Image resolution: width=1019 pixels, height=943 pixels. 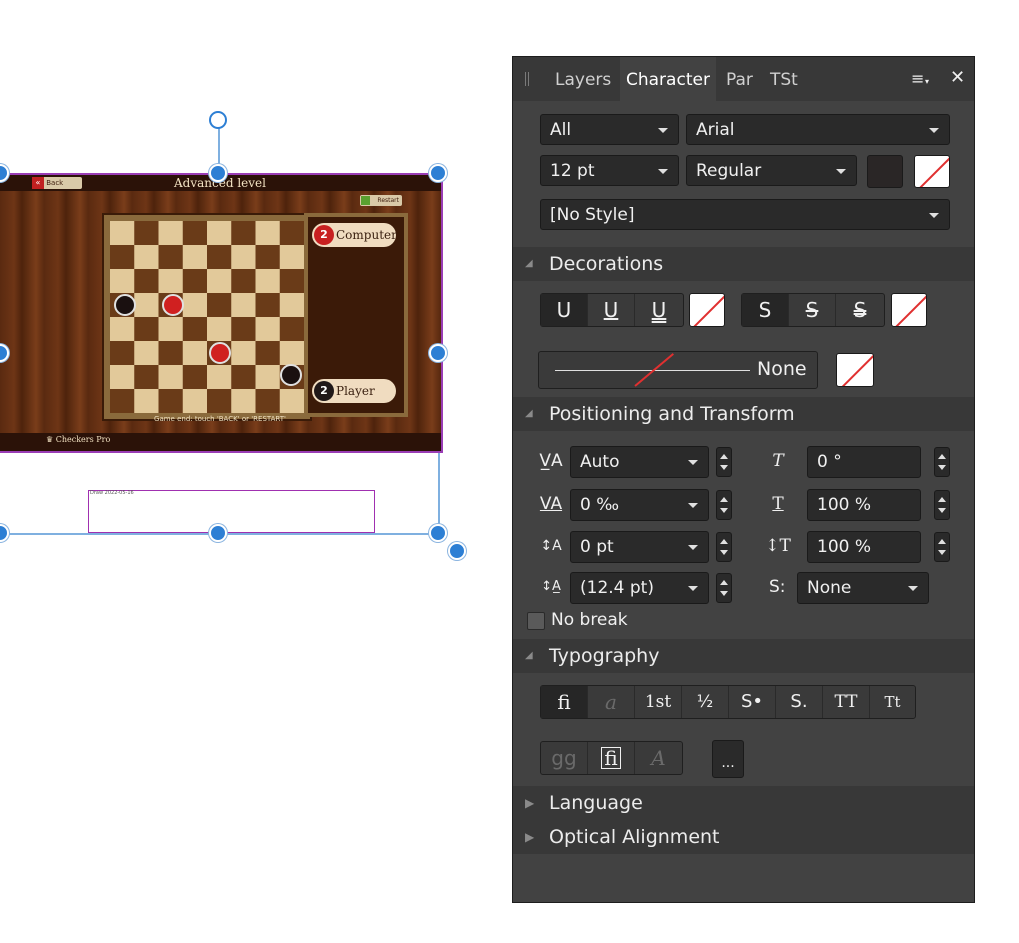 What do you see at coordinates (50, 439) in the screenshot?
I see `crown-icon: ♛` at bounding box center [50, 439].